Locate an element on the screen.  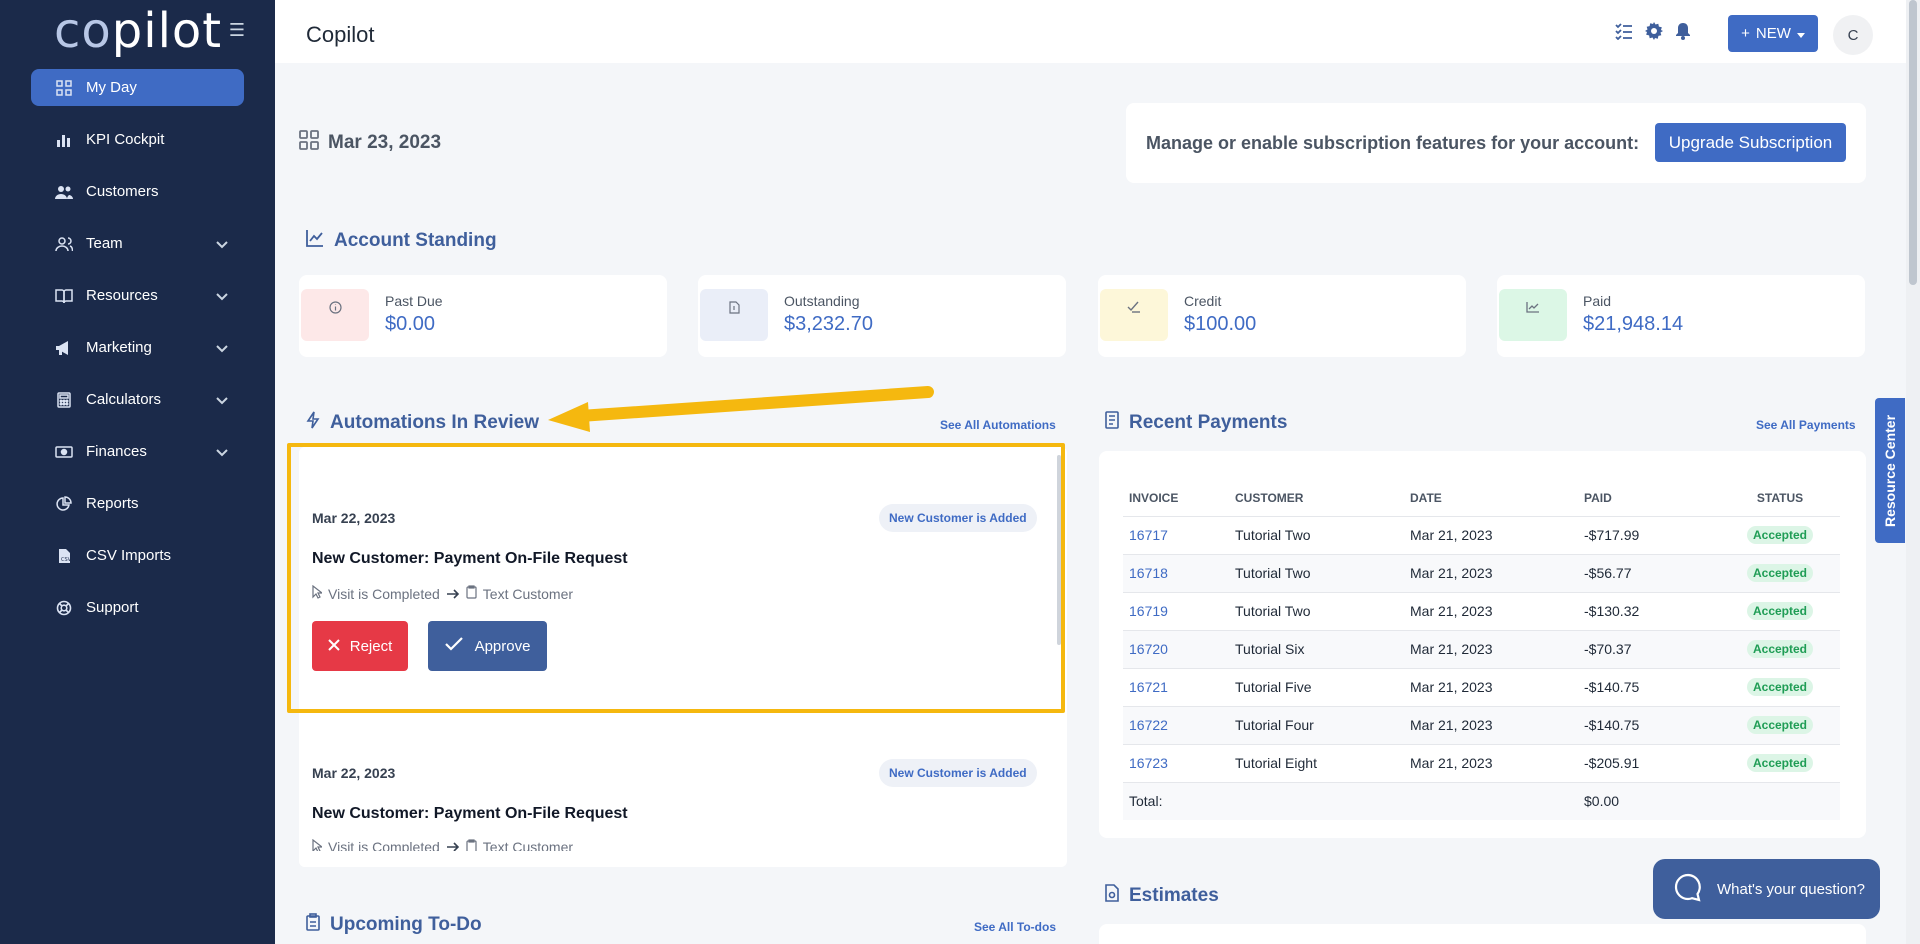
stat-card-paid: Paid $21,948.14 is located at coordinates (1681, 316).